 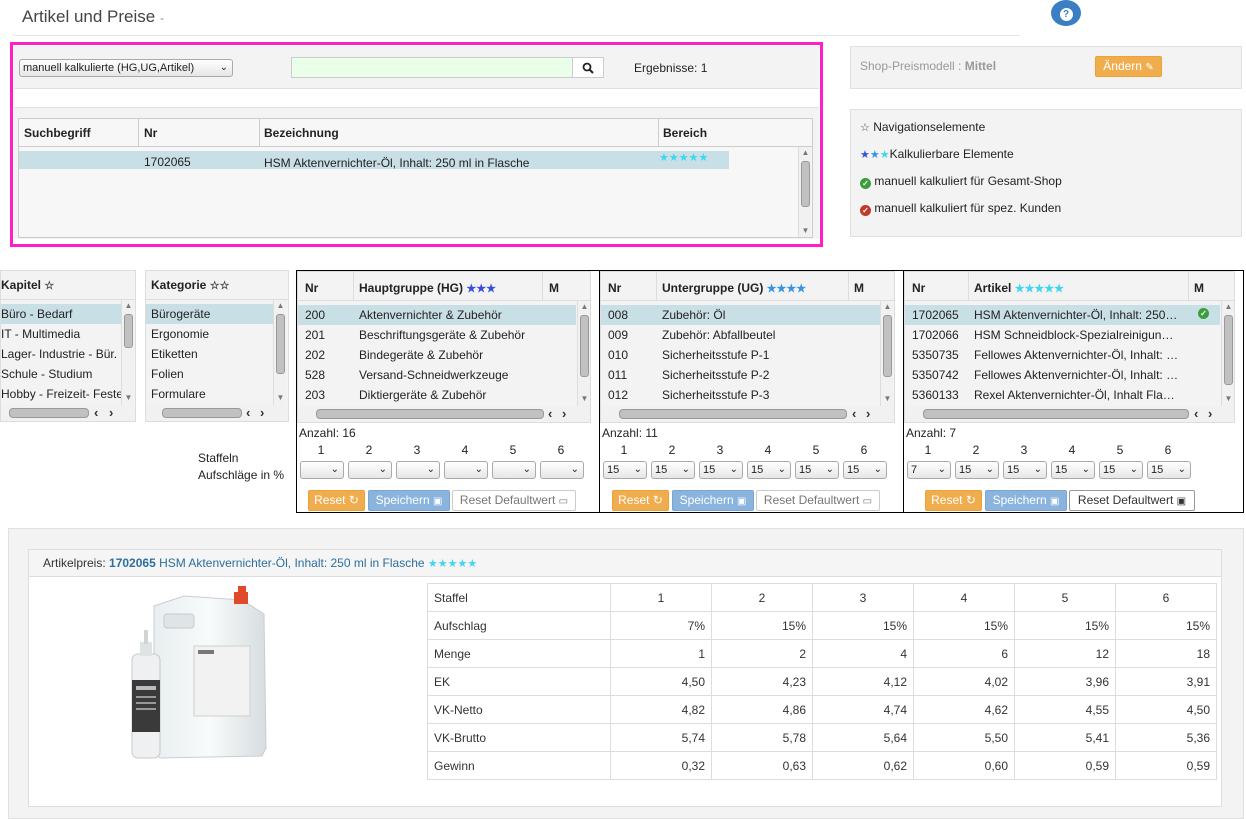 I want to click on search-icon, so click(x=588, y=68).